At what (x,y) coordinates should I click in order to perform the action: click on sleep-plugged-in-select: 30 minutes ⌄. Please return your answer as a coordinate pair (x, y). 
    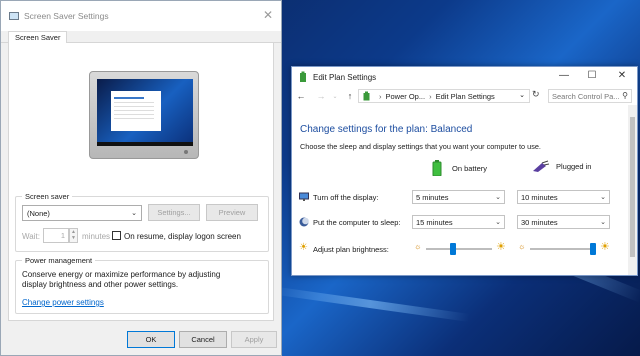
    Looking at the image, I should click on (563, 222).